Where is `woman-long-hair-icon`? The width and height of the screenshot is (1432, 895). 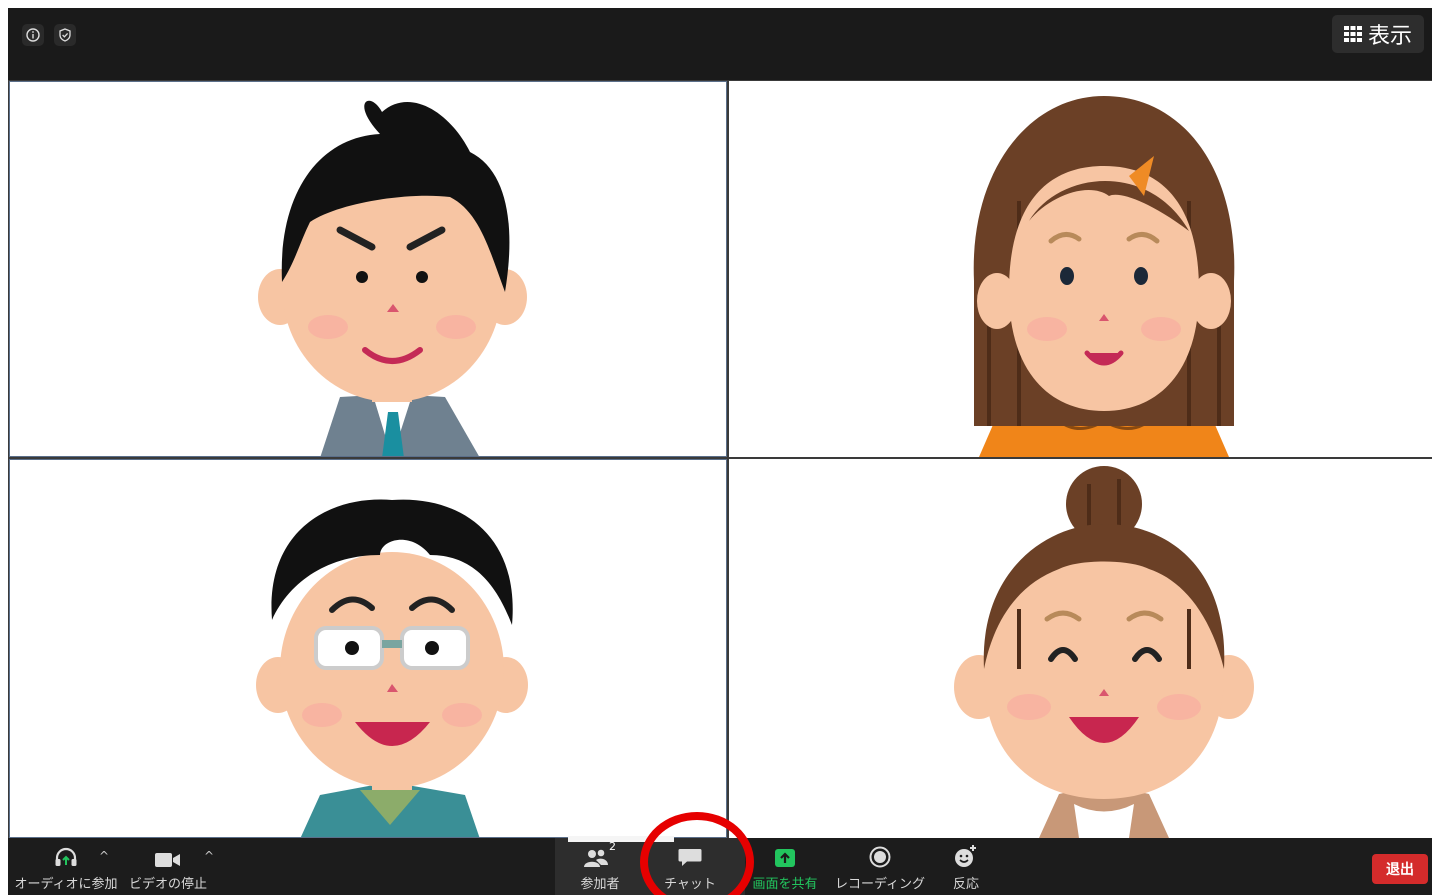 woman-long-hair-icon is located at coordinates (1104, 276).